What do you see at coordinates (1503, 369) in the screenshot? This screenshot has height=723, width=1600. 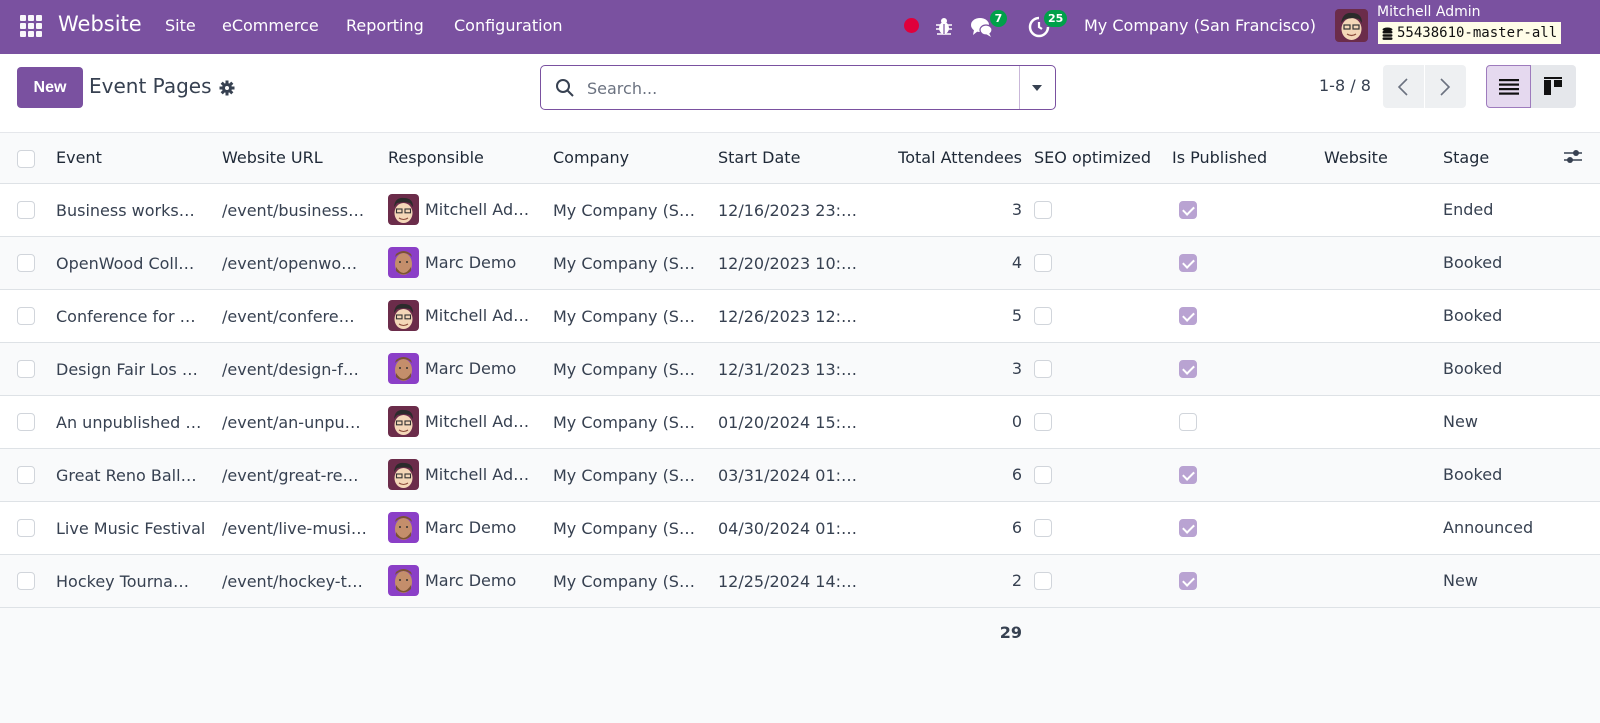 I see `stage: Booked` at bounding box center [1503, 369].